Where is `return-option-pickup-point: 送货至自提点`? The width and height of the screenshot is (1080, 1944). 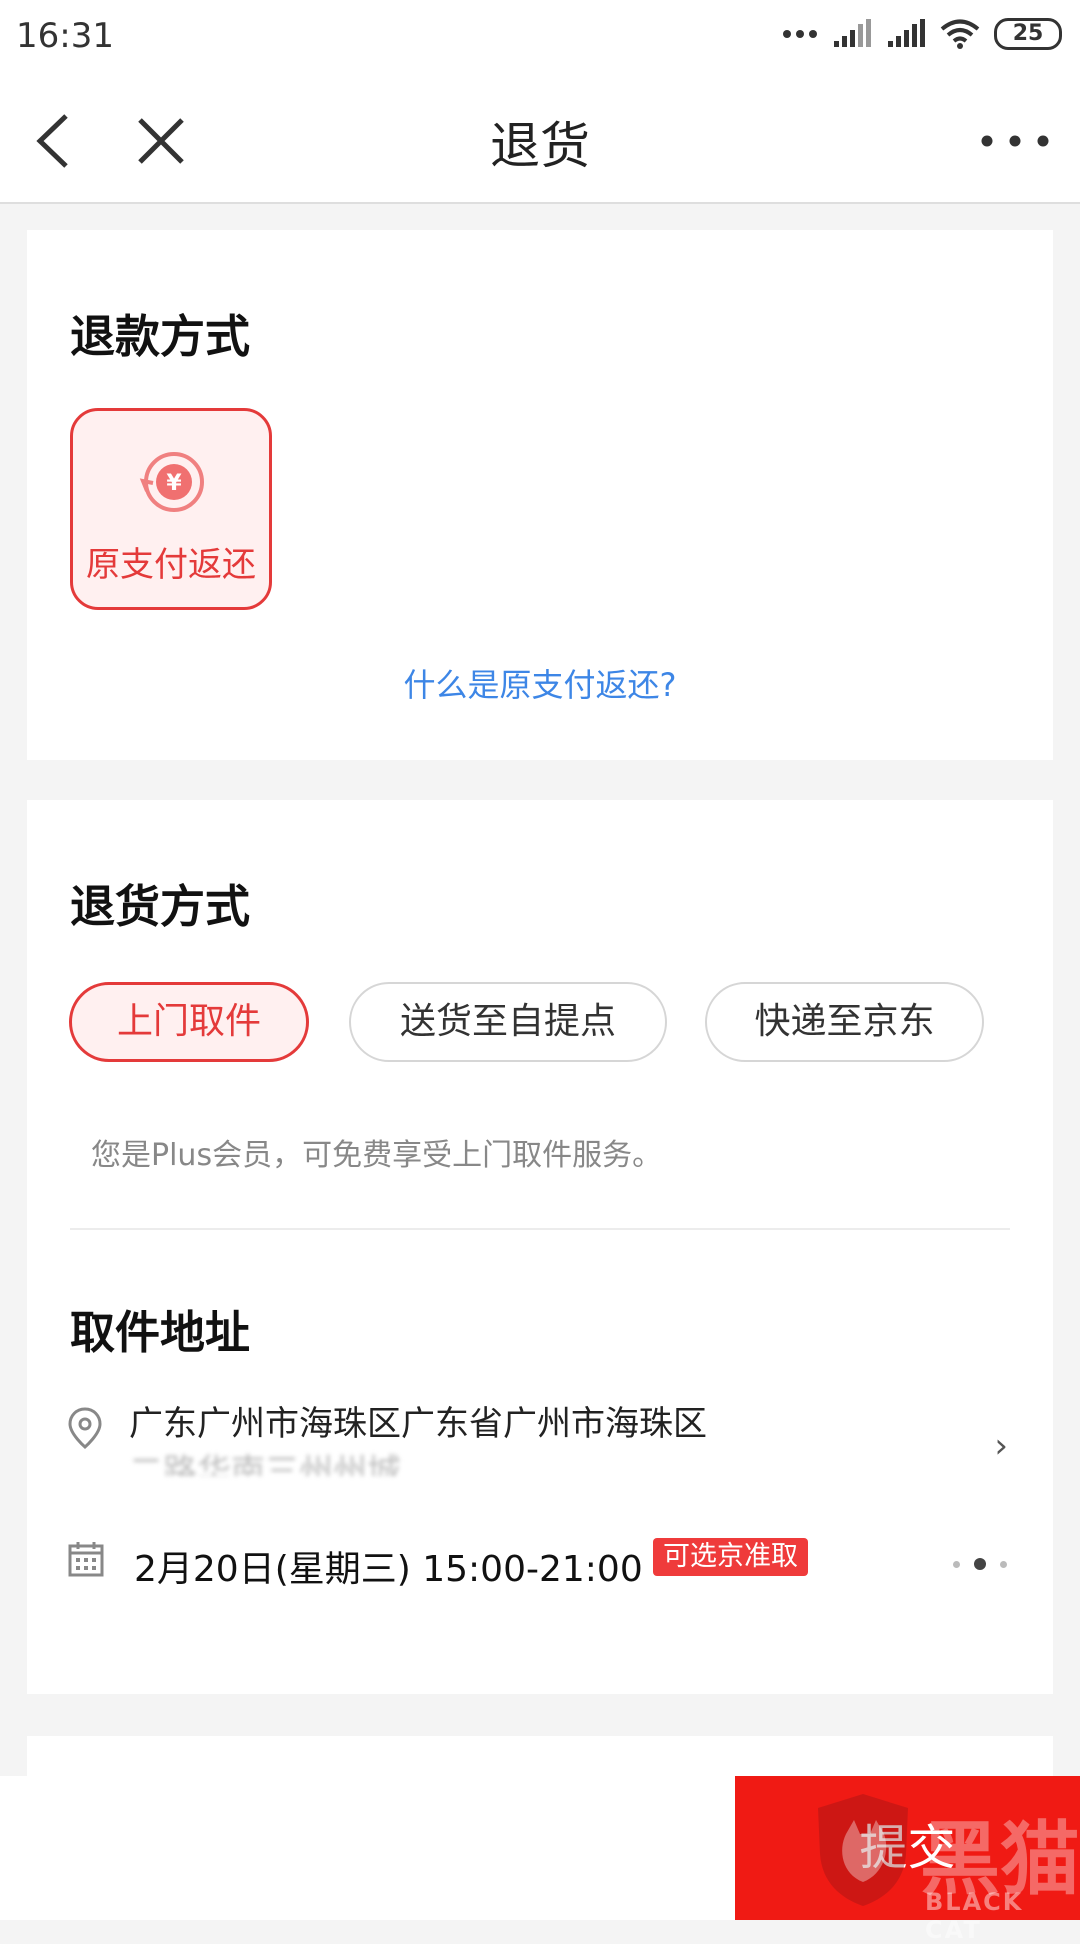
return-option-pickup-point: 送货至自提点 is located at coordinates (508, 1022).